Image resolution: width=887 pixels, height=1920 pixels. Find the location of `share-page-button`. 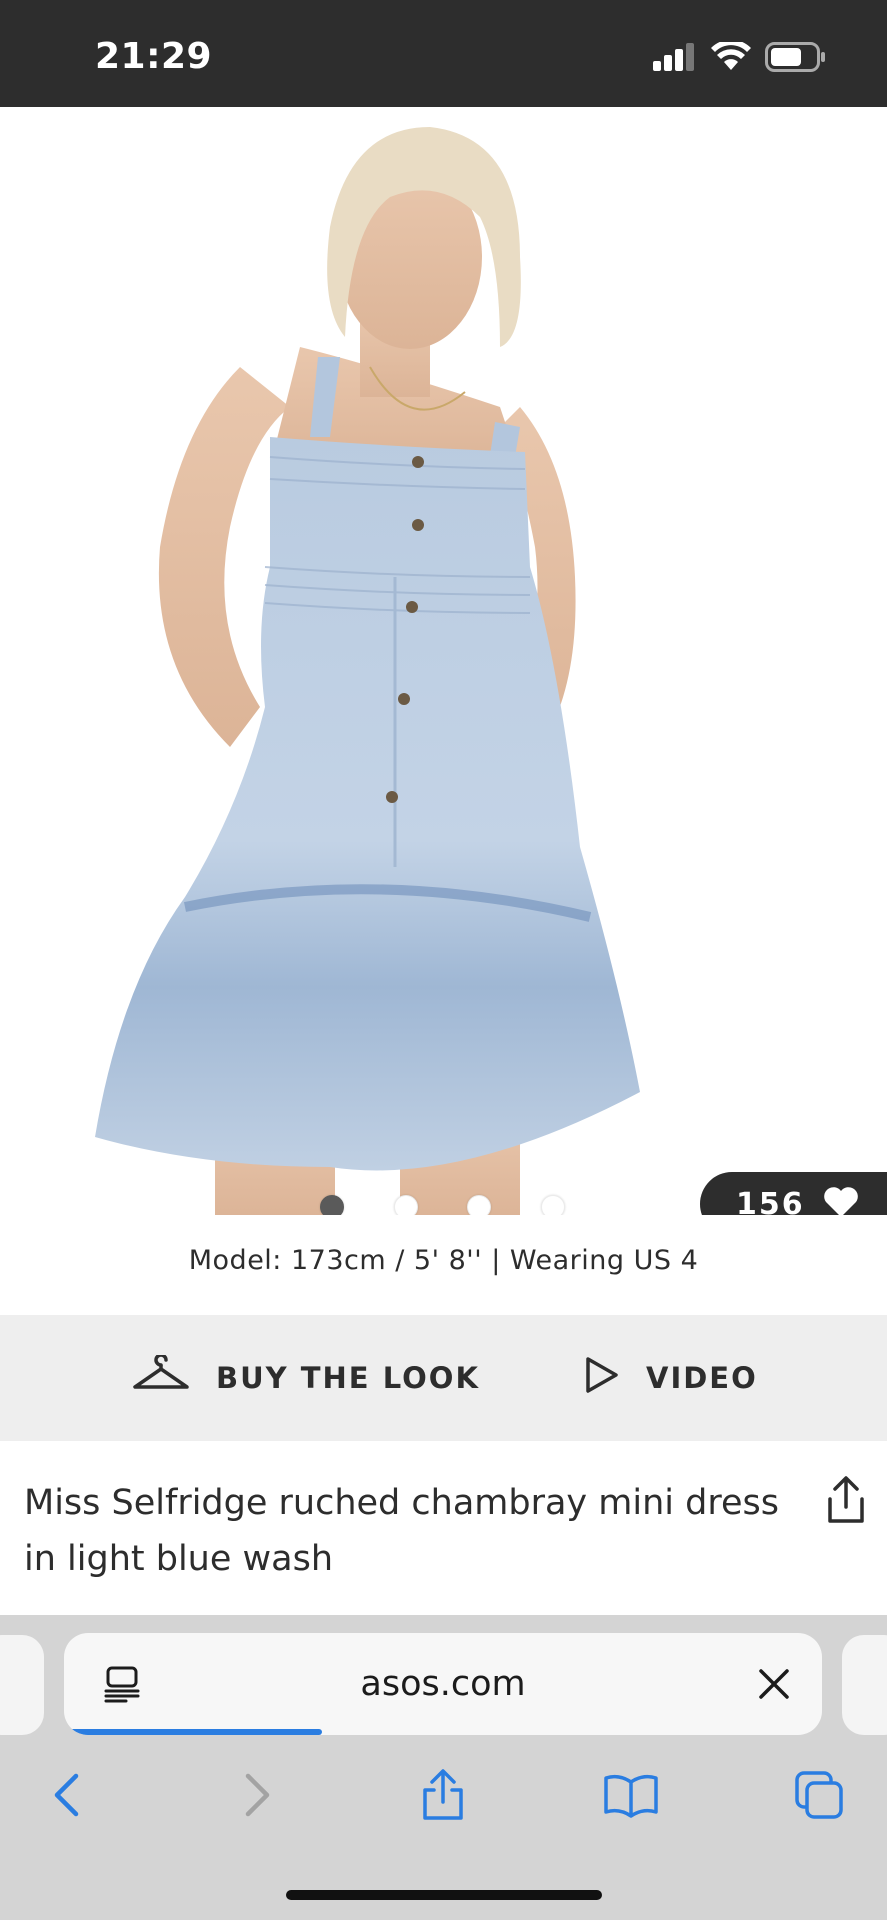

share-page-button is located at coordinates (443, 1797).